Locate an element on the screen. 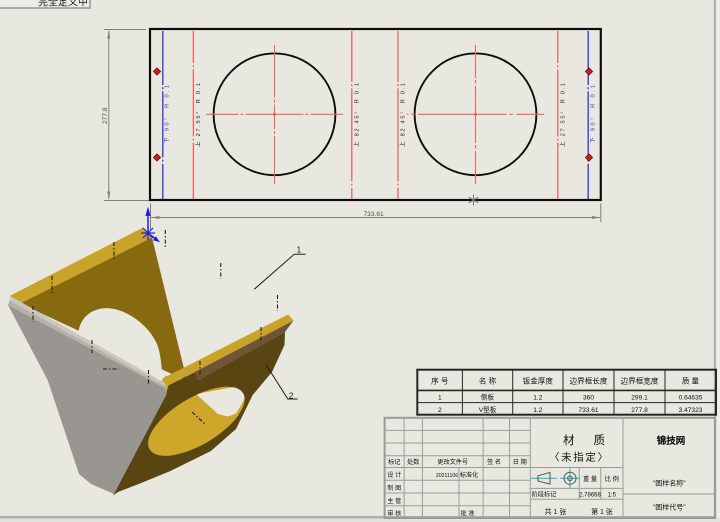  svg-text: 边界框宽度 is located at coordinates (640, 381).